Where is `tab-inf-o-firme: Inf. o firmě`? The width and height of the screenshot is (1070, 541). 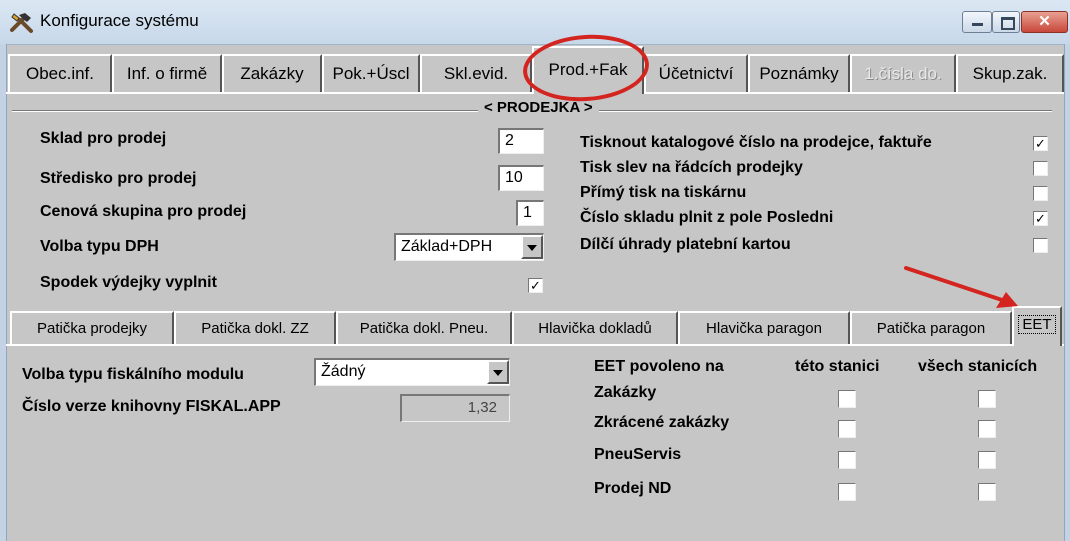 tab-inf-o-firme: Inf. o firmě is located at coordinates (167, 73).